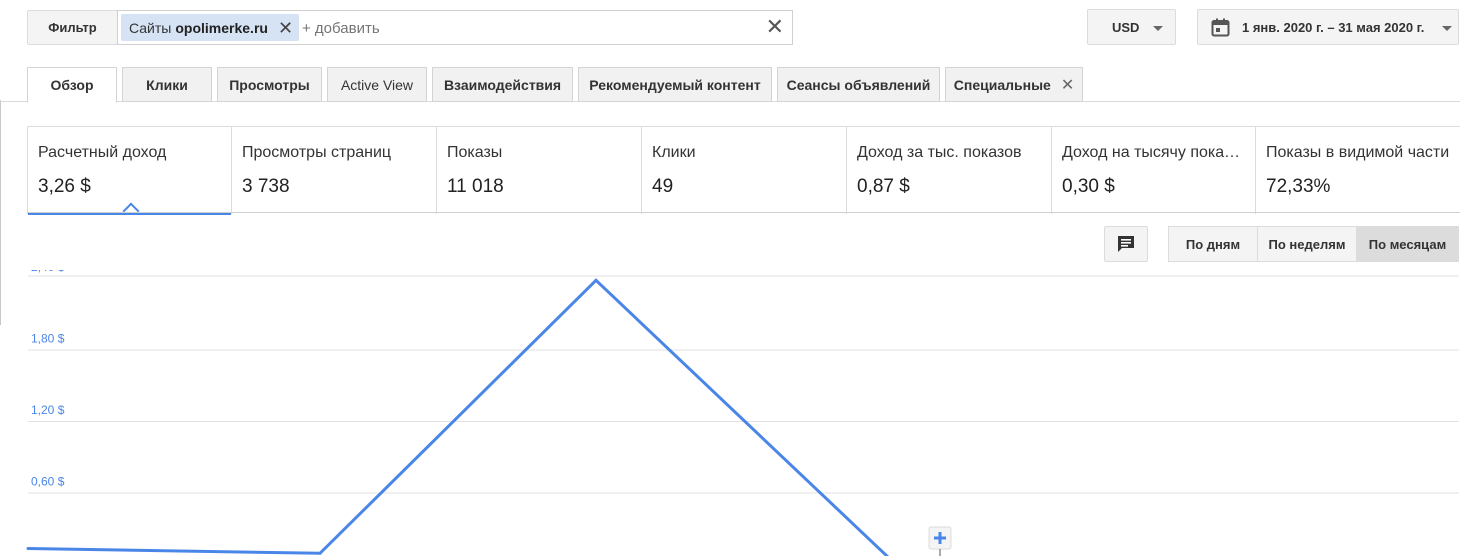  I want to click on scorecard-label: Показы в видимой части, so click(1358, 152).